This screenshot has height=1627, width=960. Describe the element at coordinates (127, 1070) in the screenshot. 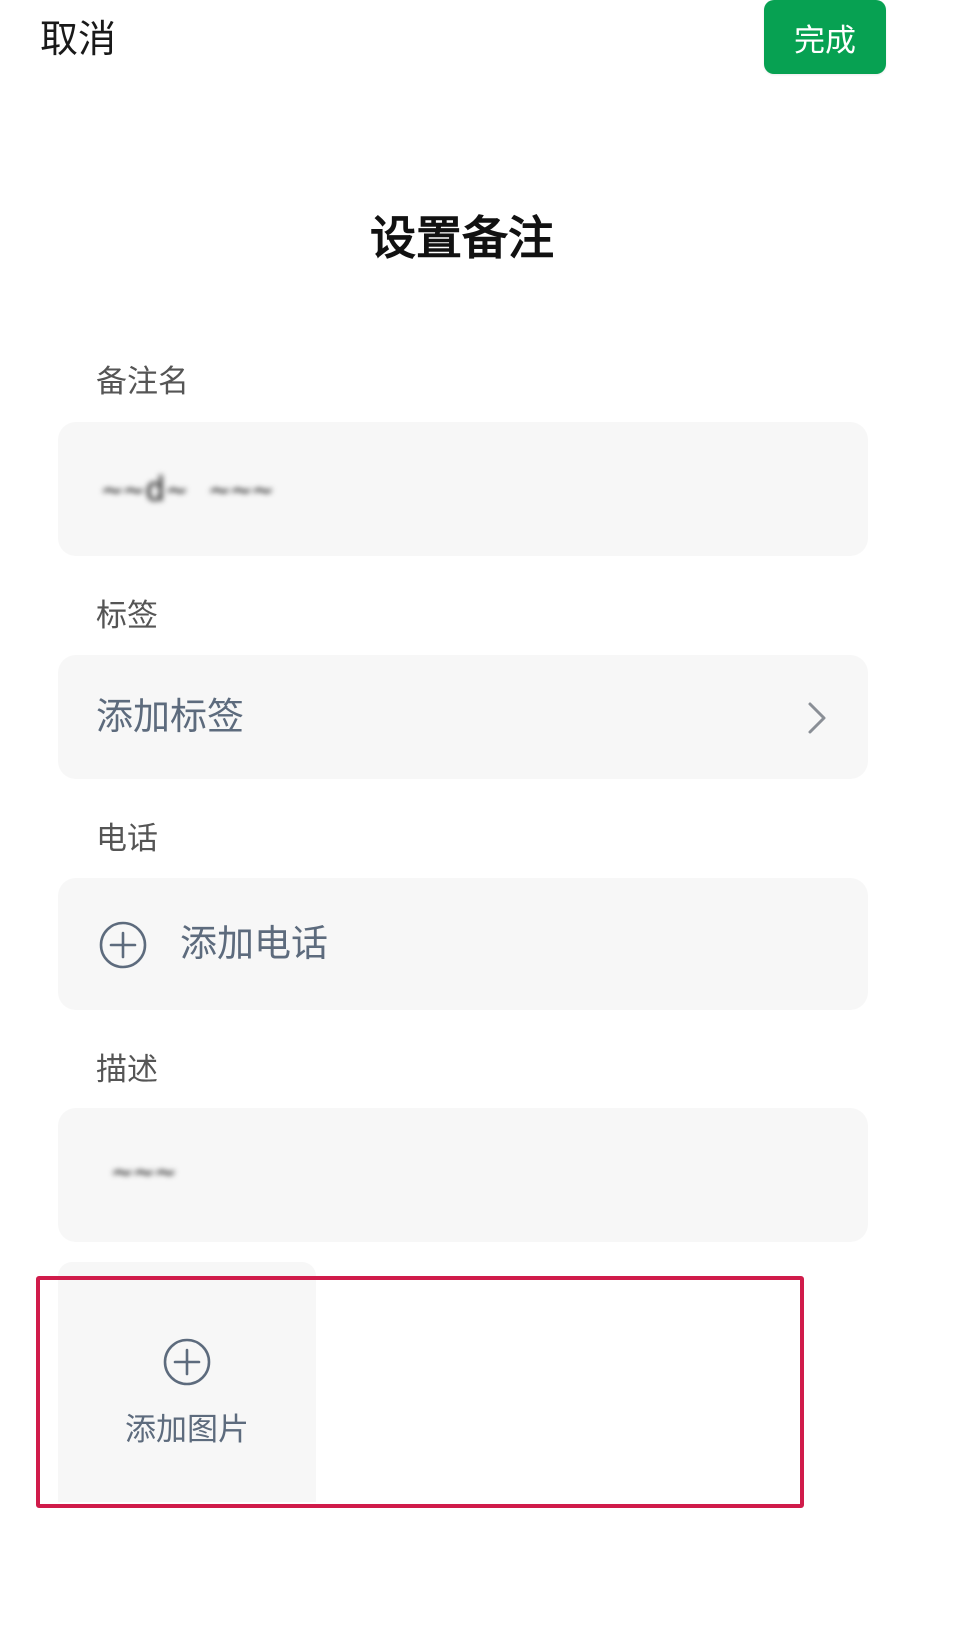

I see `description-label: 描述` at that location.